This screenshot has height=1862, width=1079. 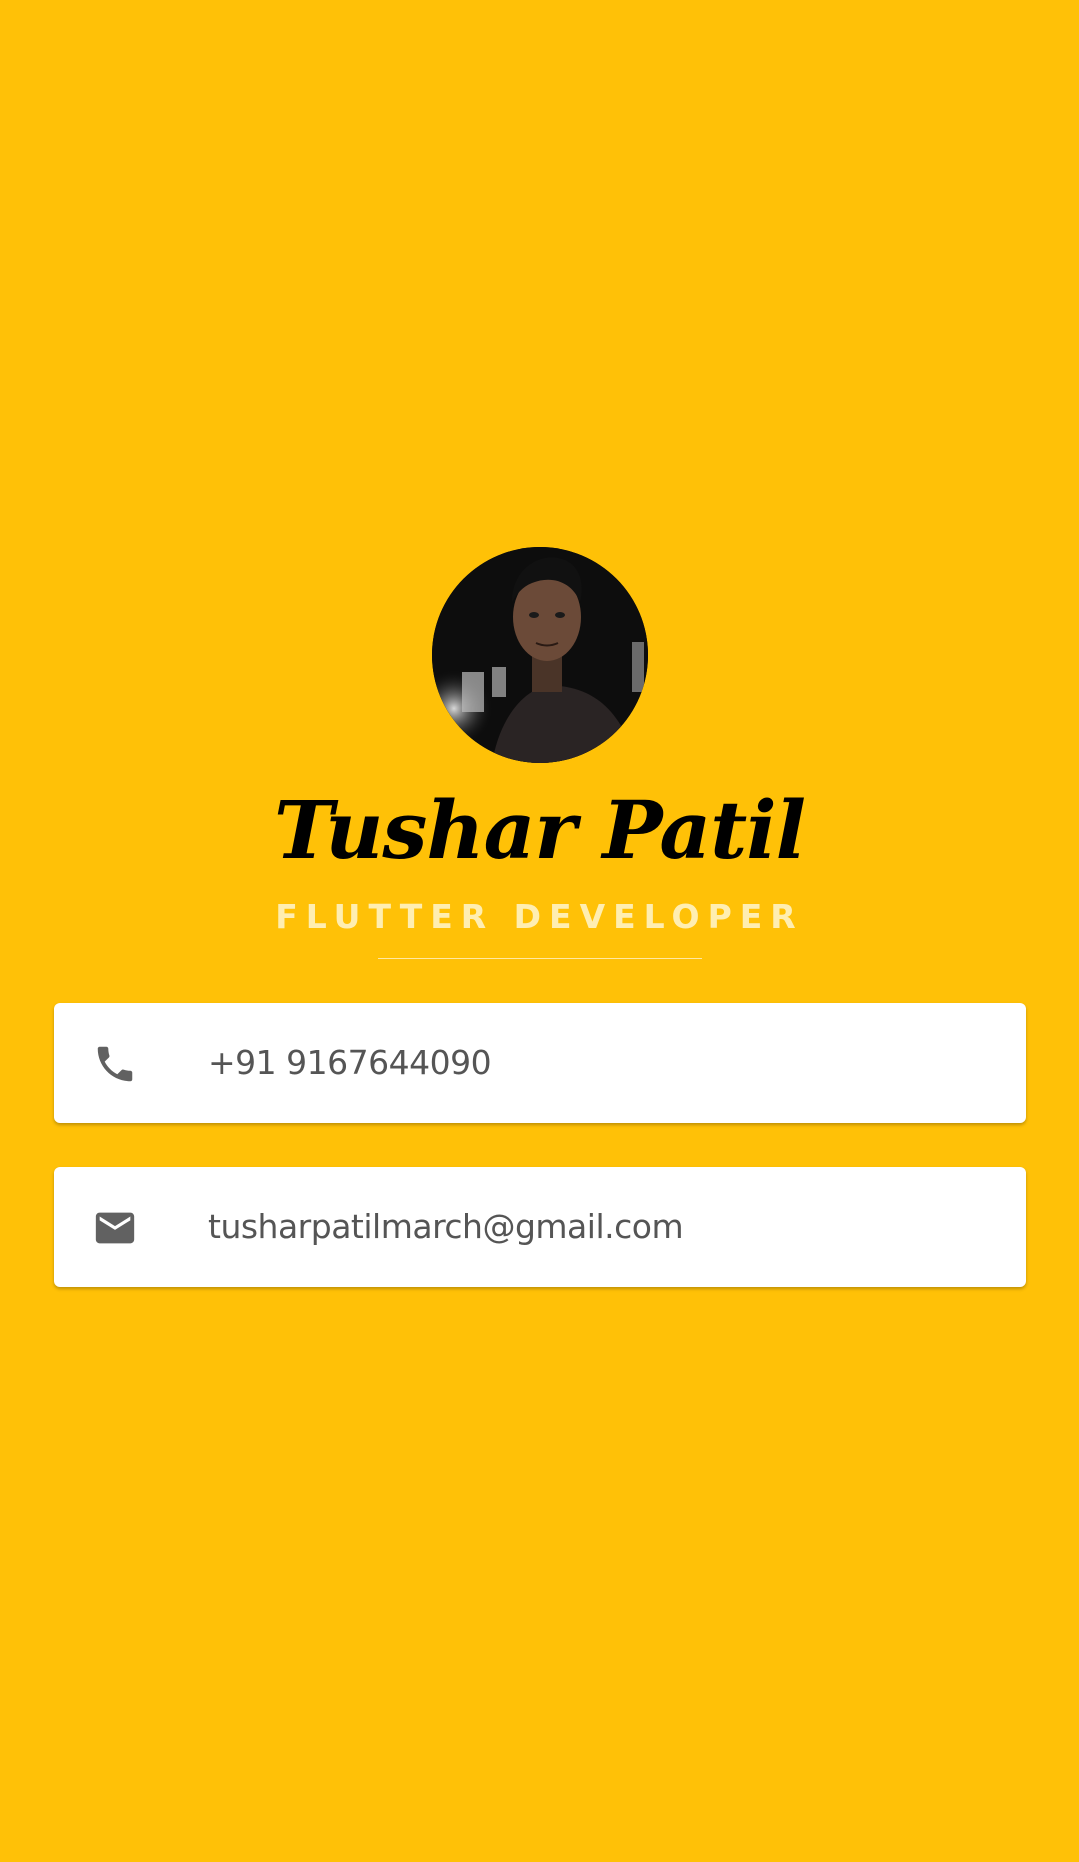 I want to click on avatar, so click(x=540, y=655).